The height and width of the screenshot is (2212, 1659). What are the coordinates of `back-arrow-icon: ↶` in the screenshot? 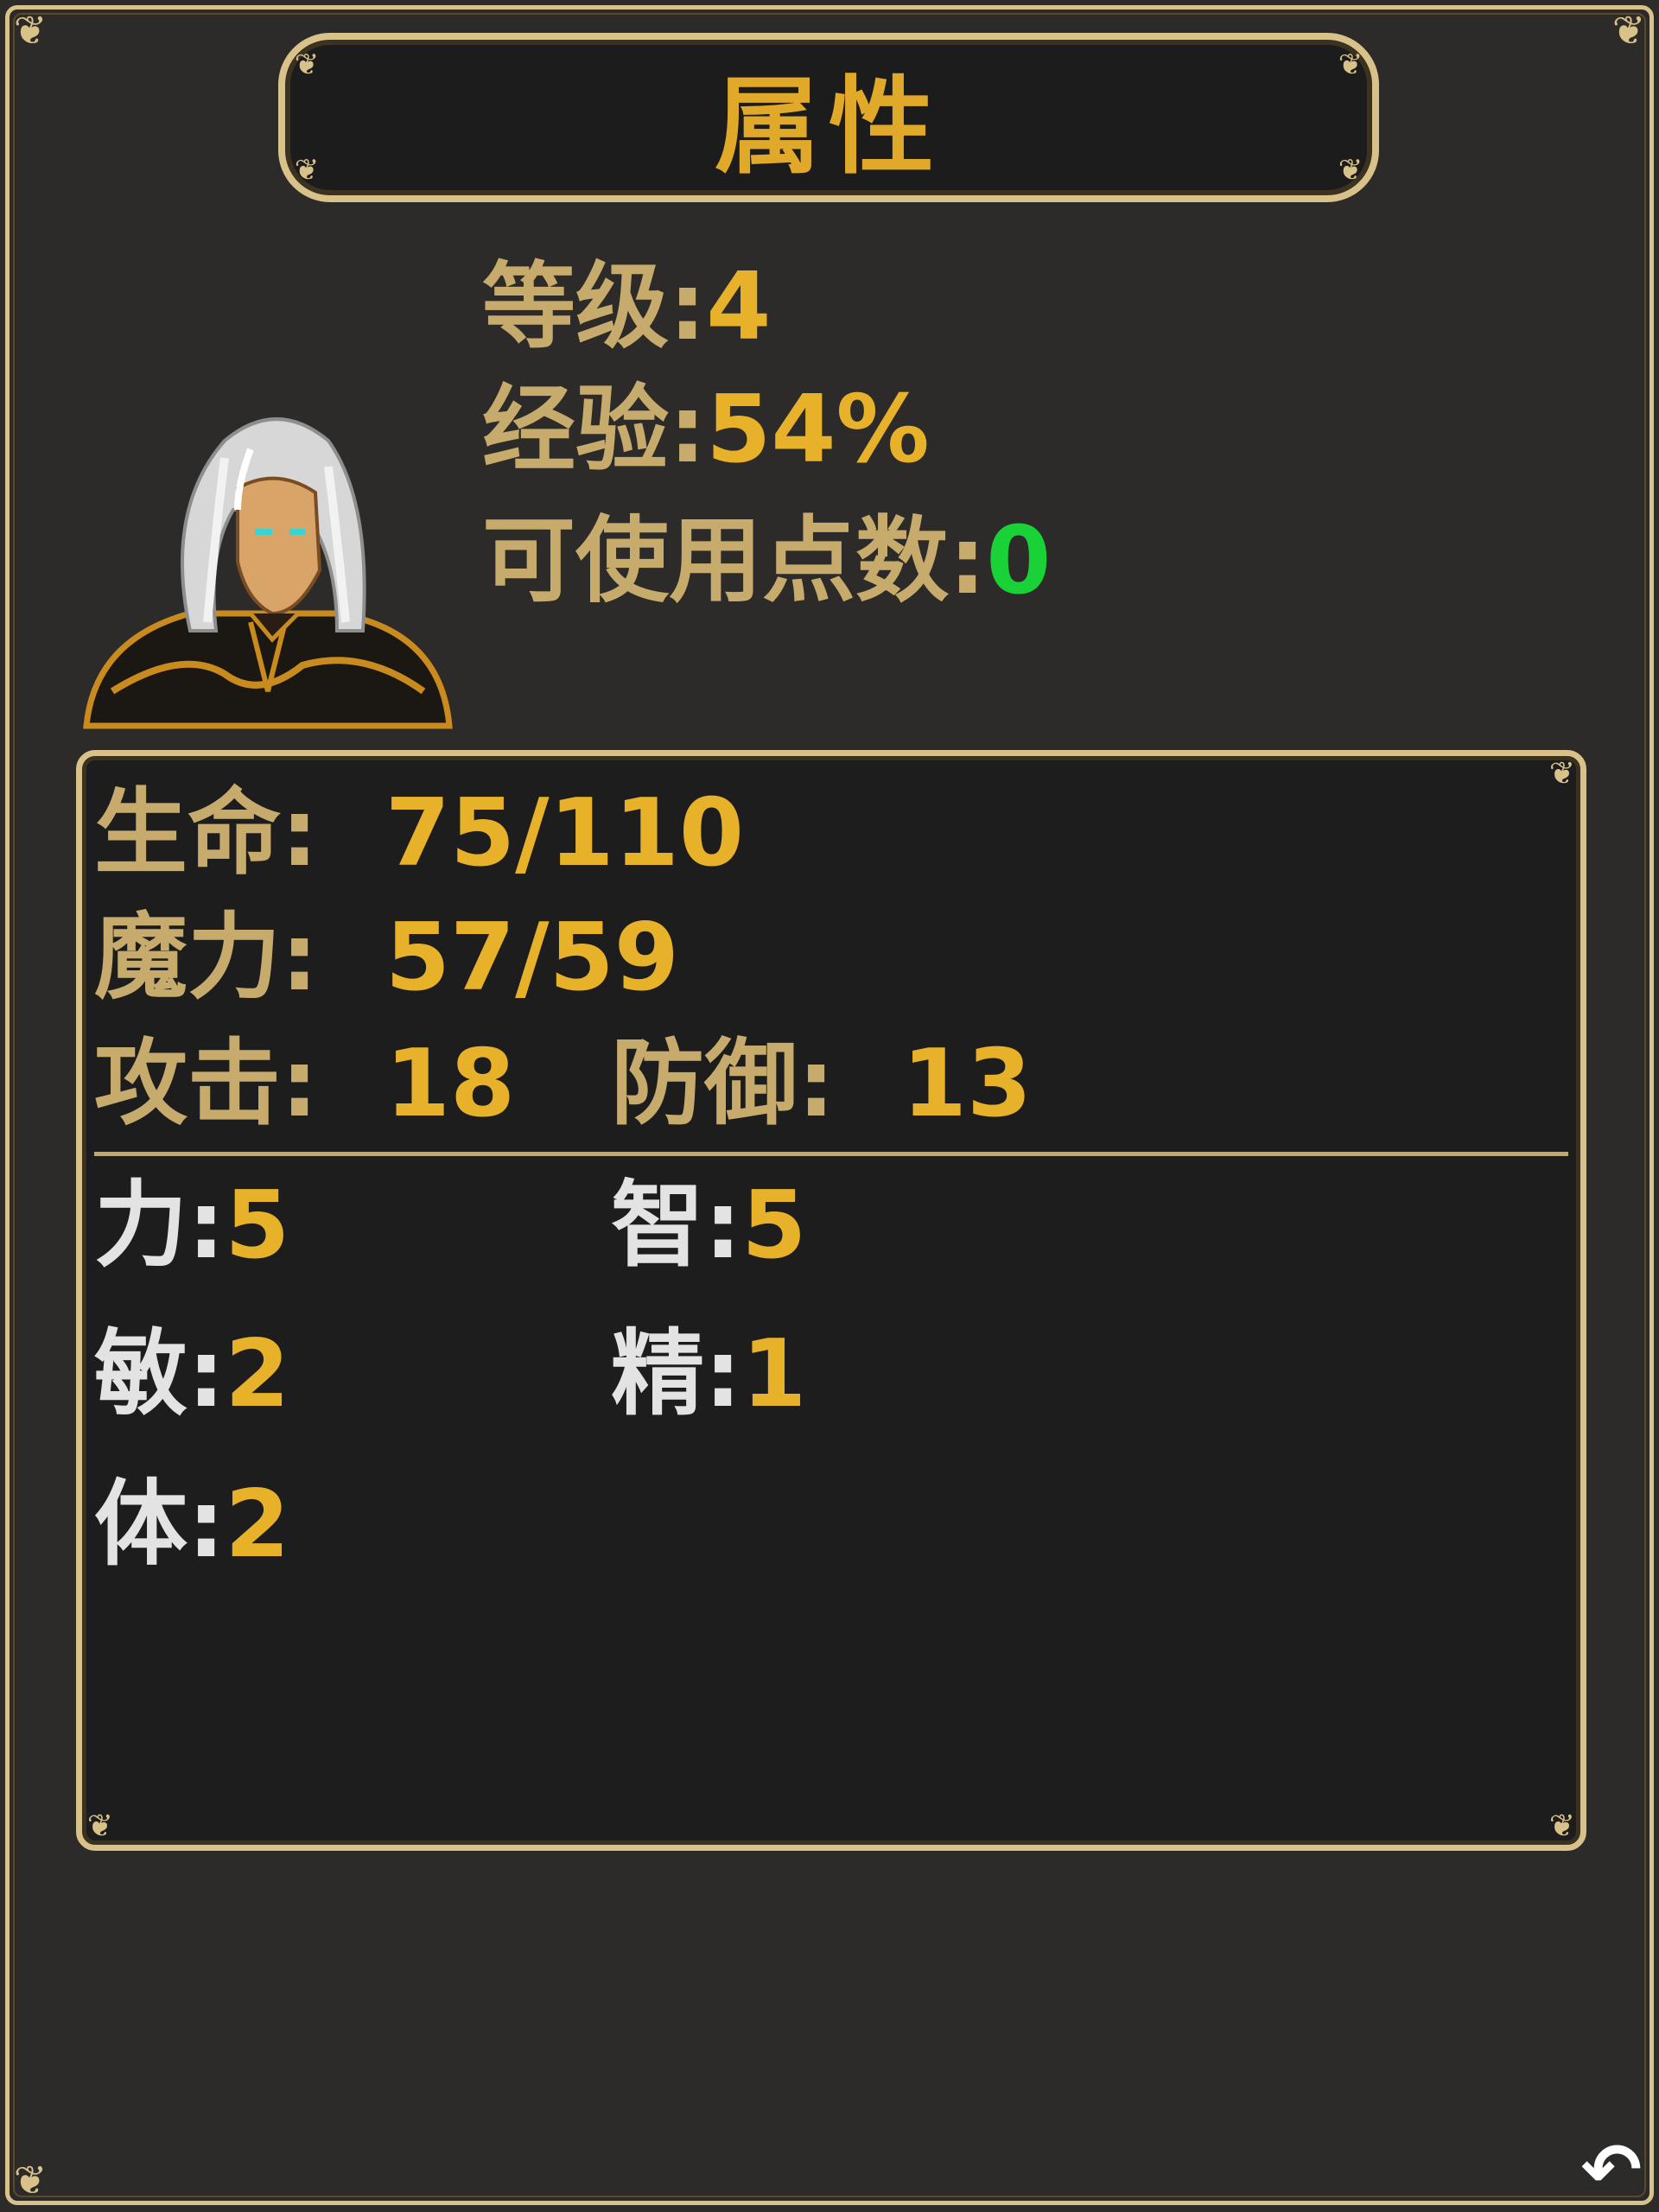 It's located at (1611, 2170).